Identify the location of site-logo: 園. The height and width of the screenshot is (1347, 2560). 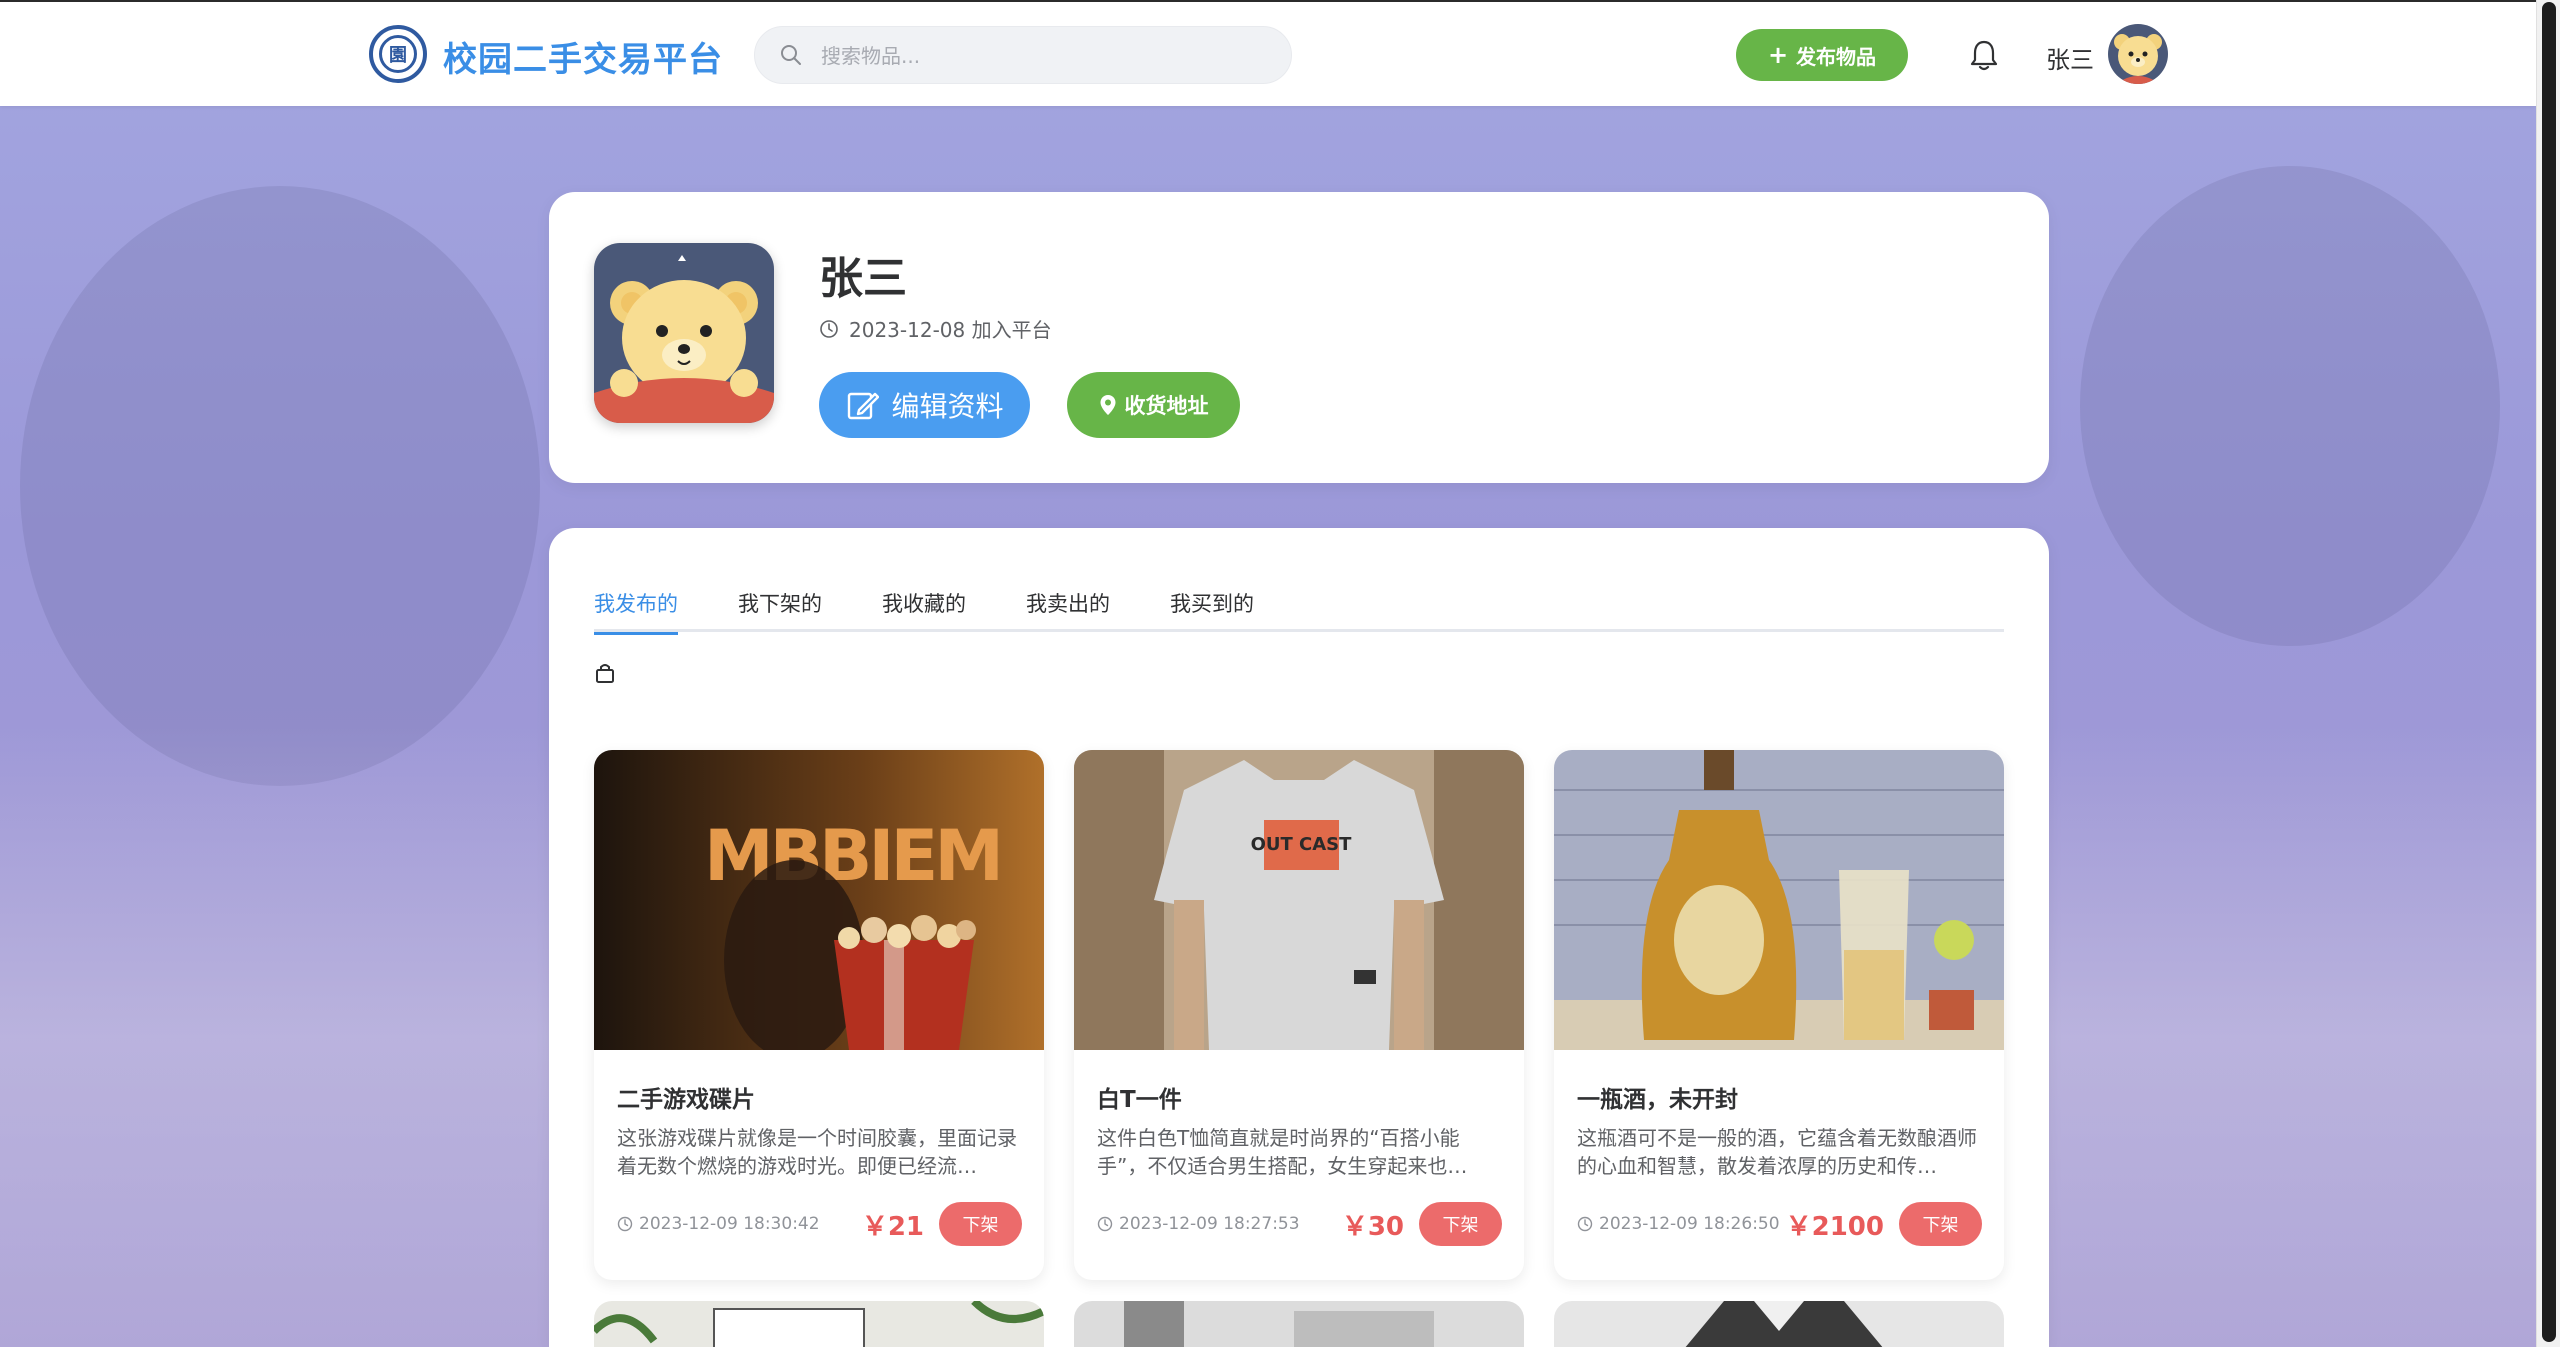
(398, 54).